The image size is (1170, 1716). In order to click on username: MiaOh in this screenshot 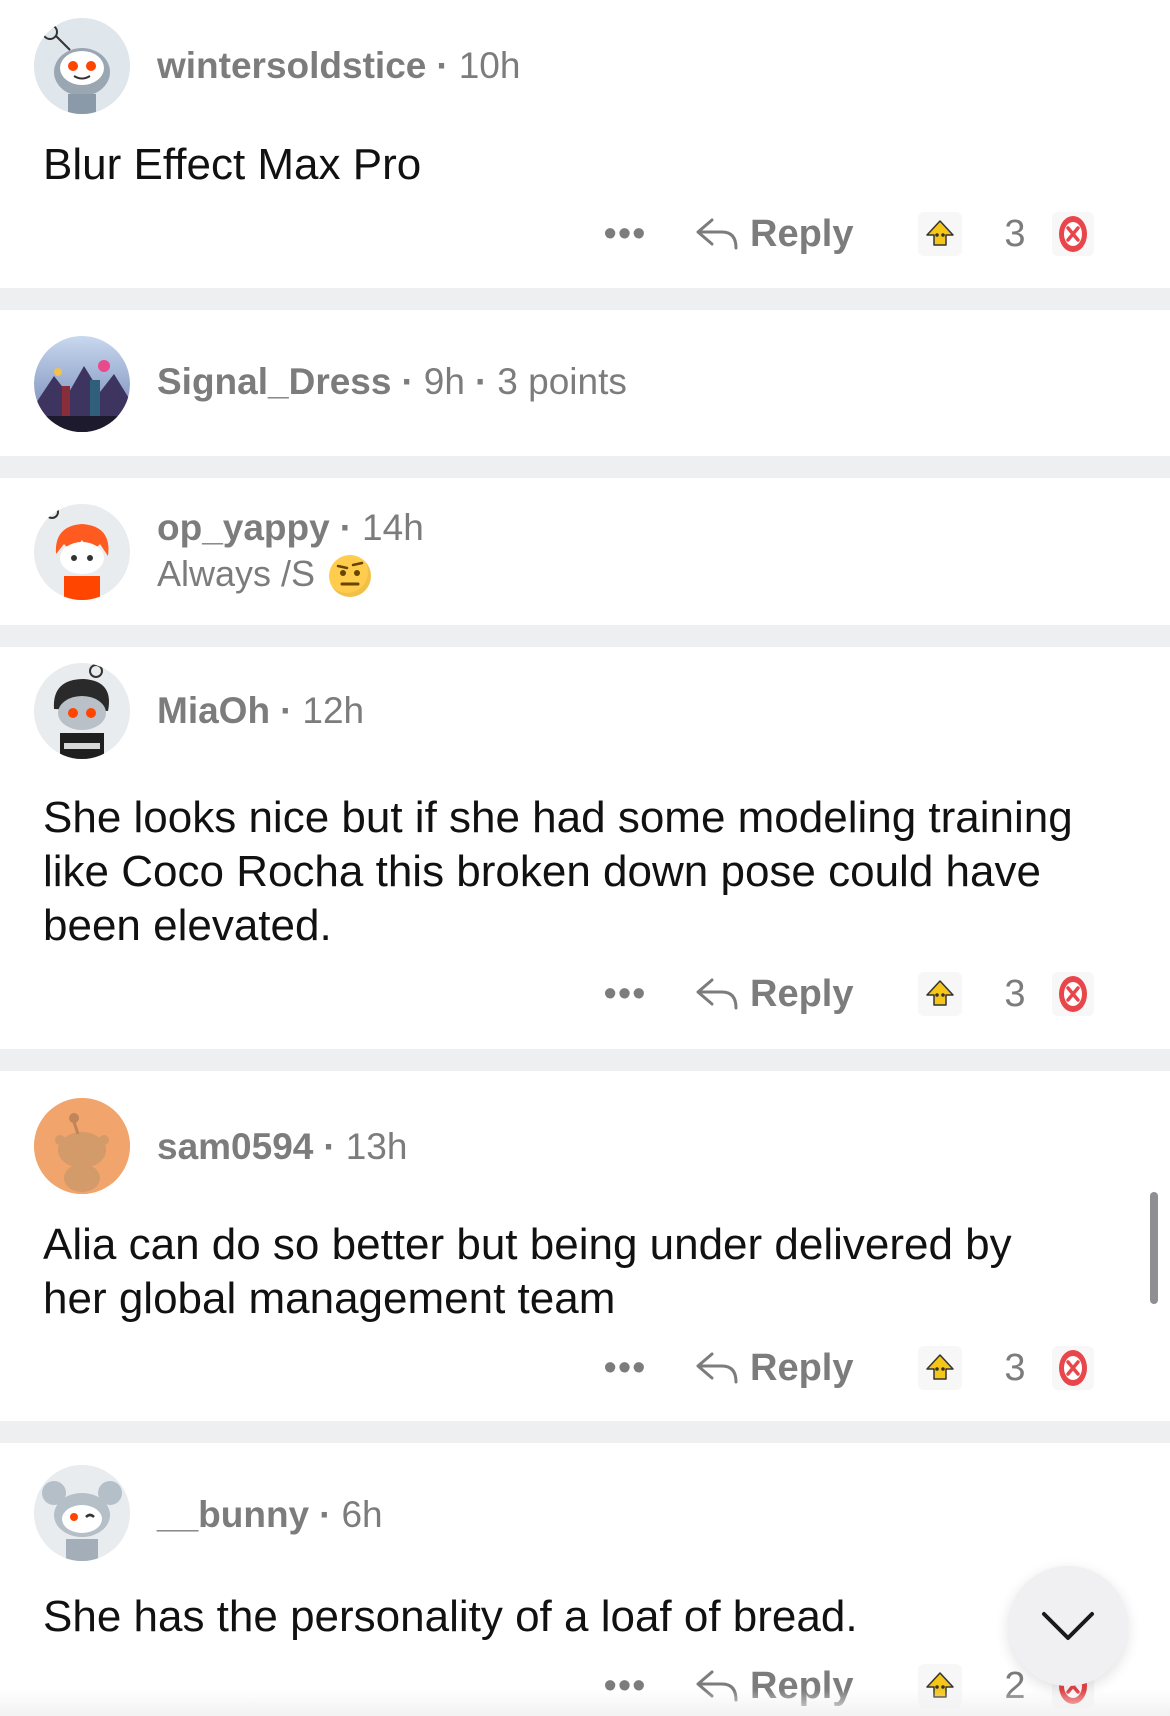, I will do `click(213, 710)`.